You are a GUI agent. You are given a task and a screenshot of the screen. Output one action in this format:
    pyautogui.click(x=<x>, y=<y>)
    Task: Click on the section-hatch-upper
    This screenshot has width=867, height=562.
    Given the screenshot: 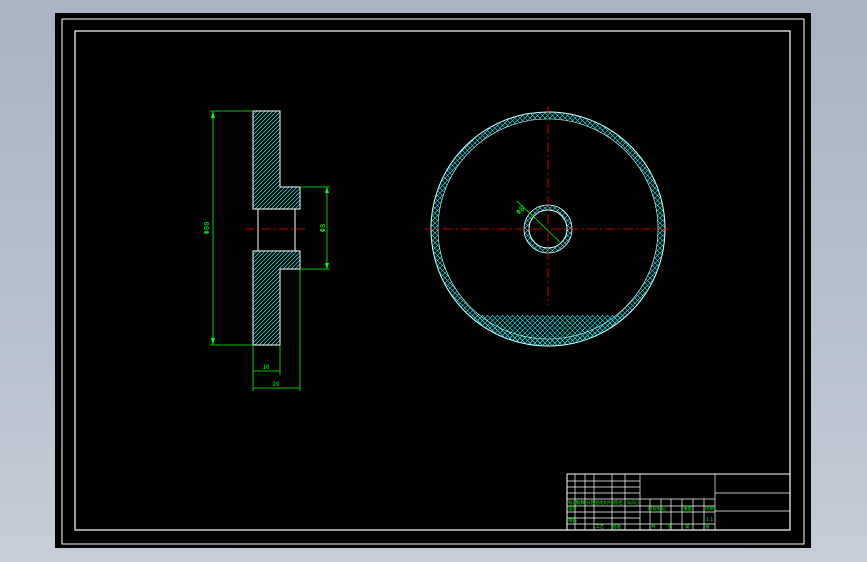 What is the action you would take?
    pyautogui.click(x=276, y=160)
    